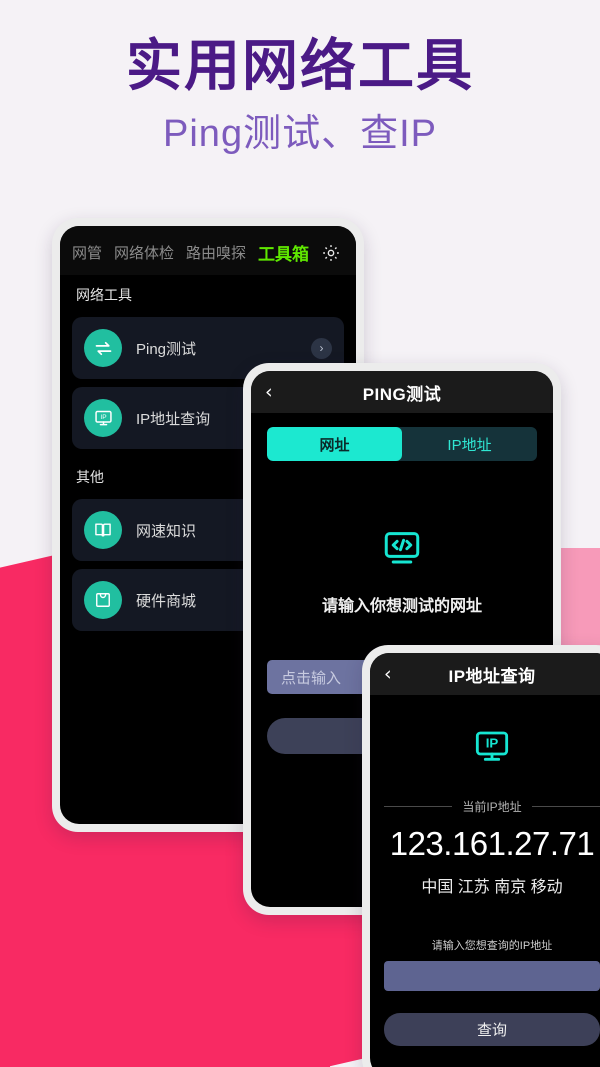 The image size is (600, 1067). I want to click on ip-hero-icon-wrap: IP, so click(485, 733).